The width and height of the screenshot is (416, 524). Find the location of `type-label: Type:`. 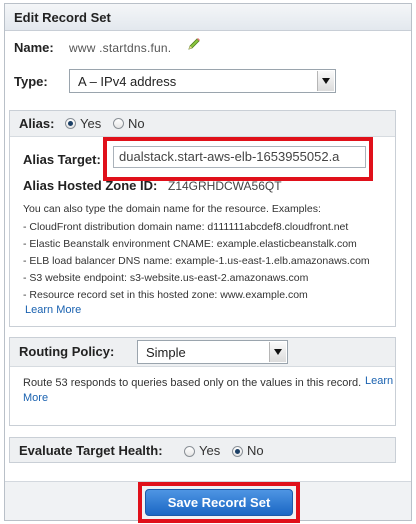

type-label: Type: is located at coordinates (31, 81).